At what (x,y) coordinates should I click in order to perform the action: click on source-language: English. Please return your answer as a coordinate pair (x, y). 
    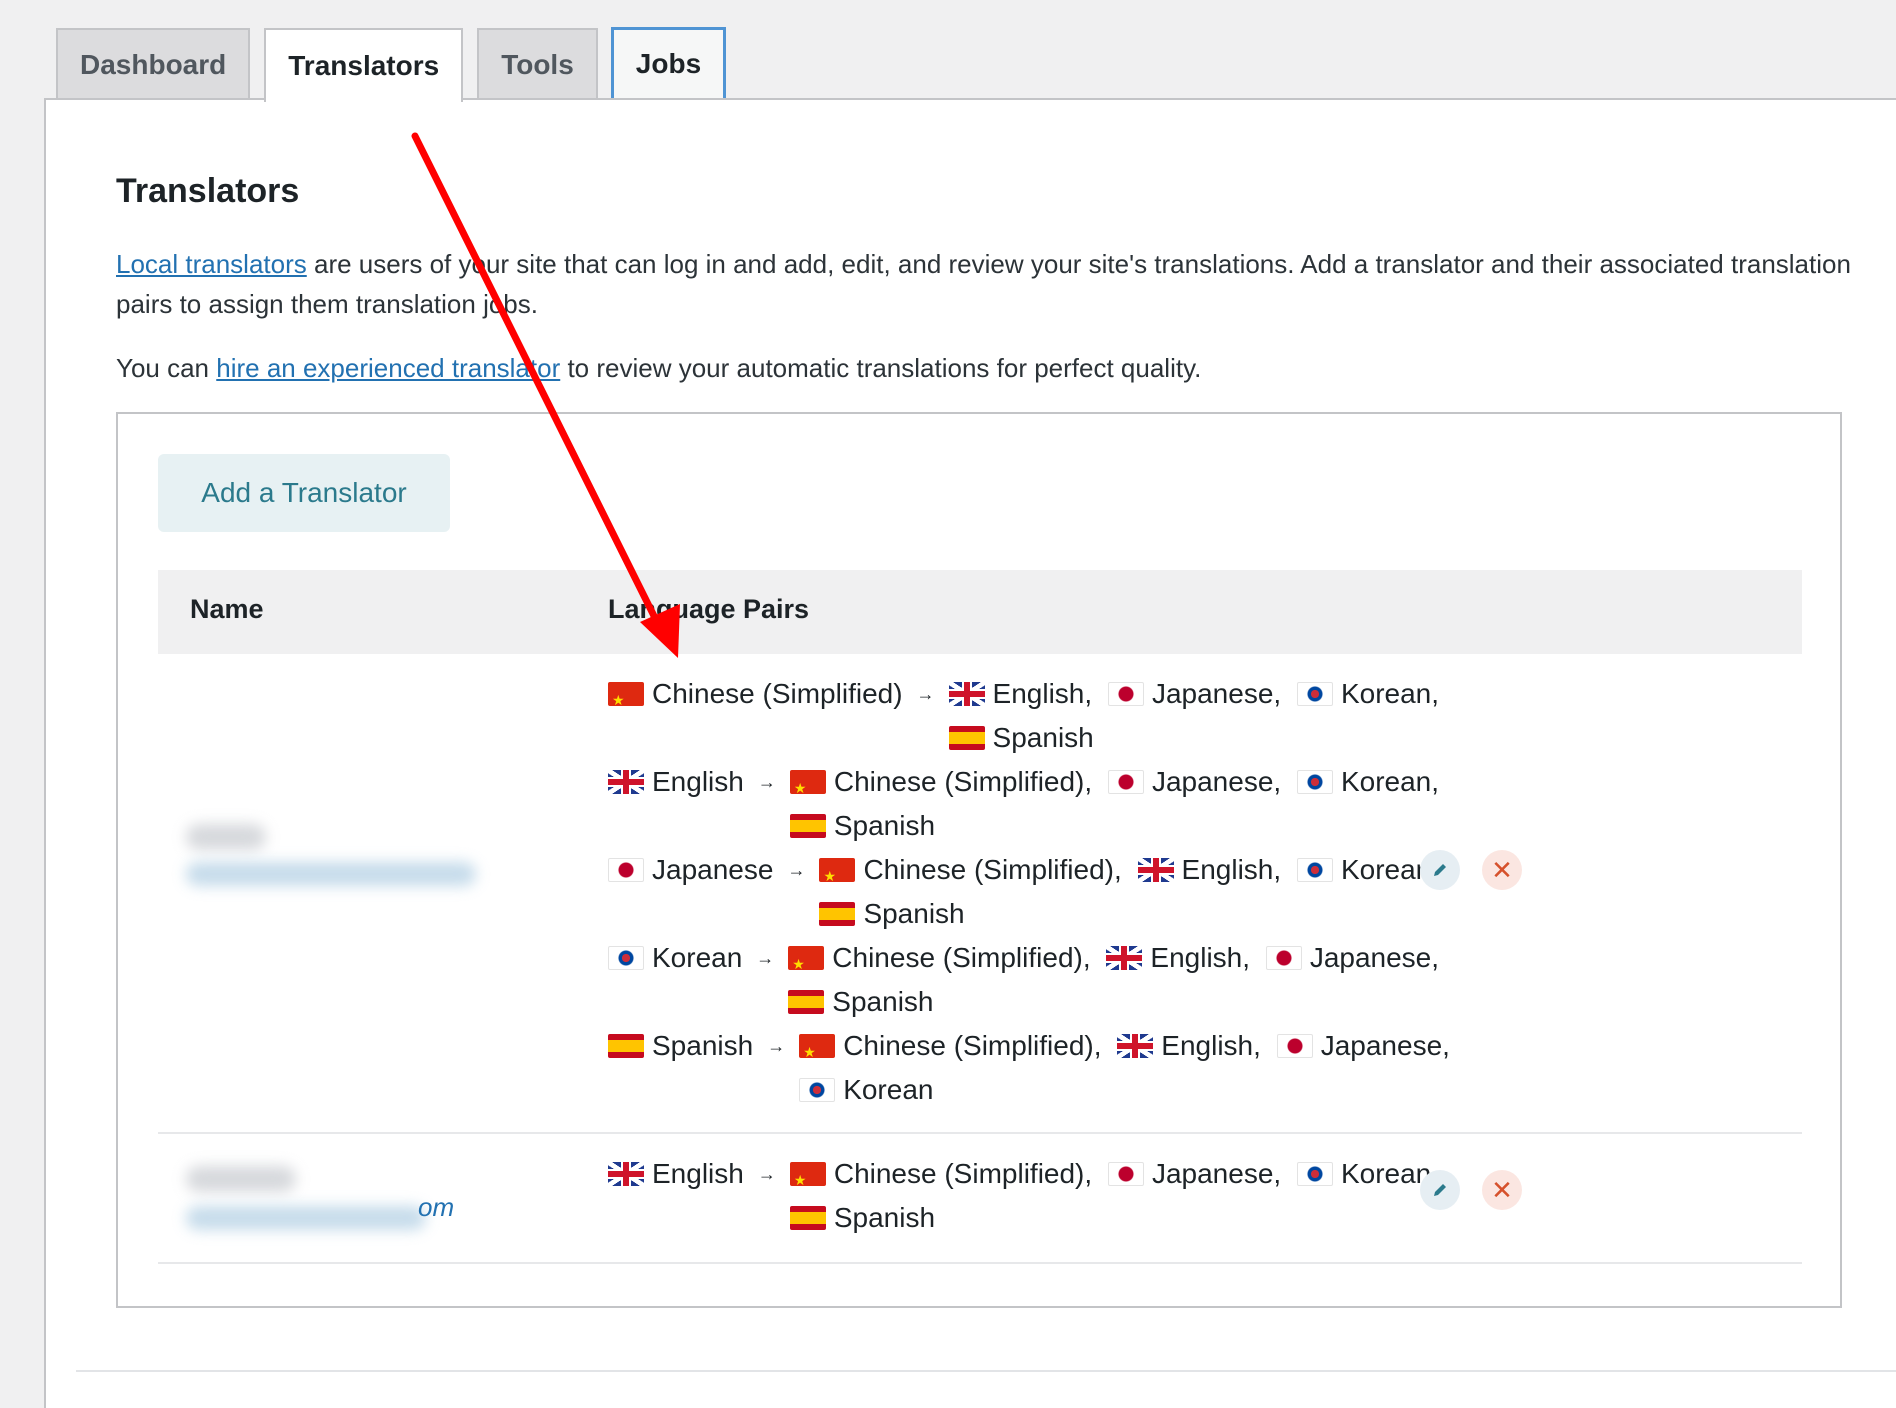
    Looking at the image, I should click on (676, 1174).